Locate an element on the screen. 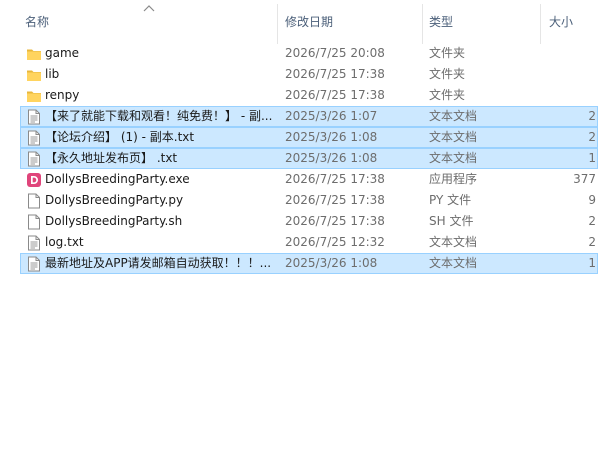  file-type: PY 文件 is located at coordinates (450, 200).